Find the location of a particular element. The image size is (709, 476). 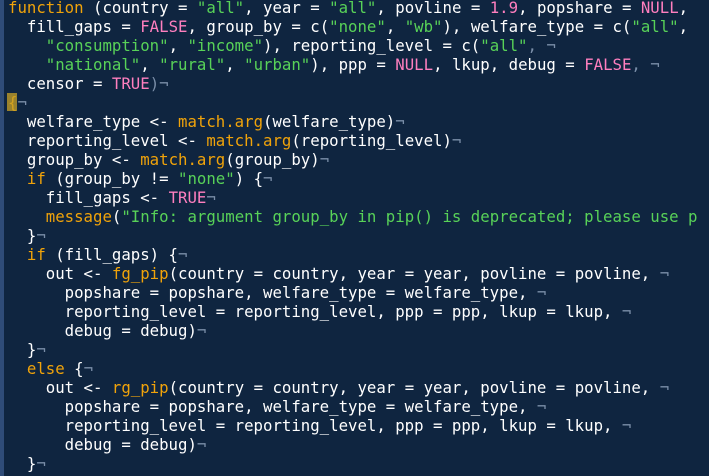

code-line: {¬ is located at coordinates (358, 102).